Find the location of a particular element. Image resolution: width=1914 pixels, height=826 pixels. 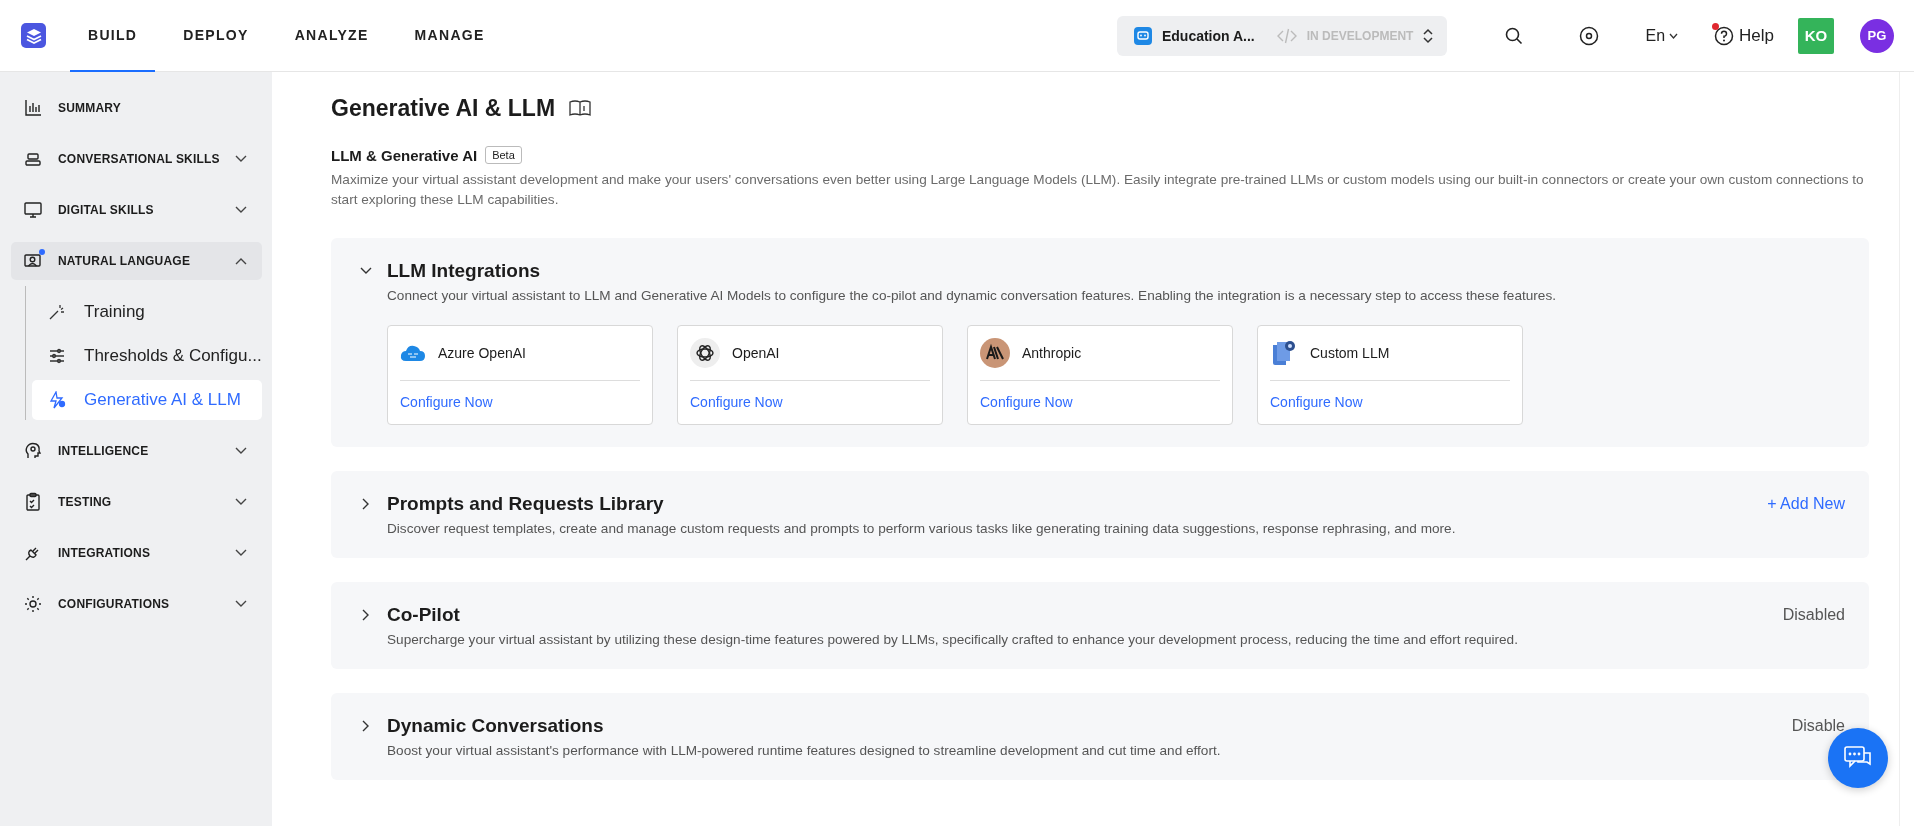

document-gear-icon is located at coordinates (1284, 353).